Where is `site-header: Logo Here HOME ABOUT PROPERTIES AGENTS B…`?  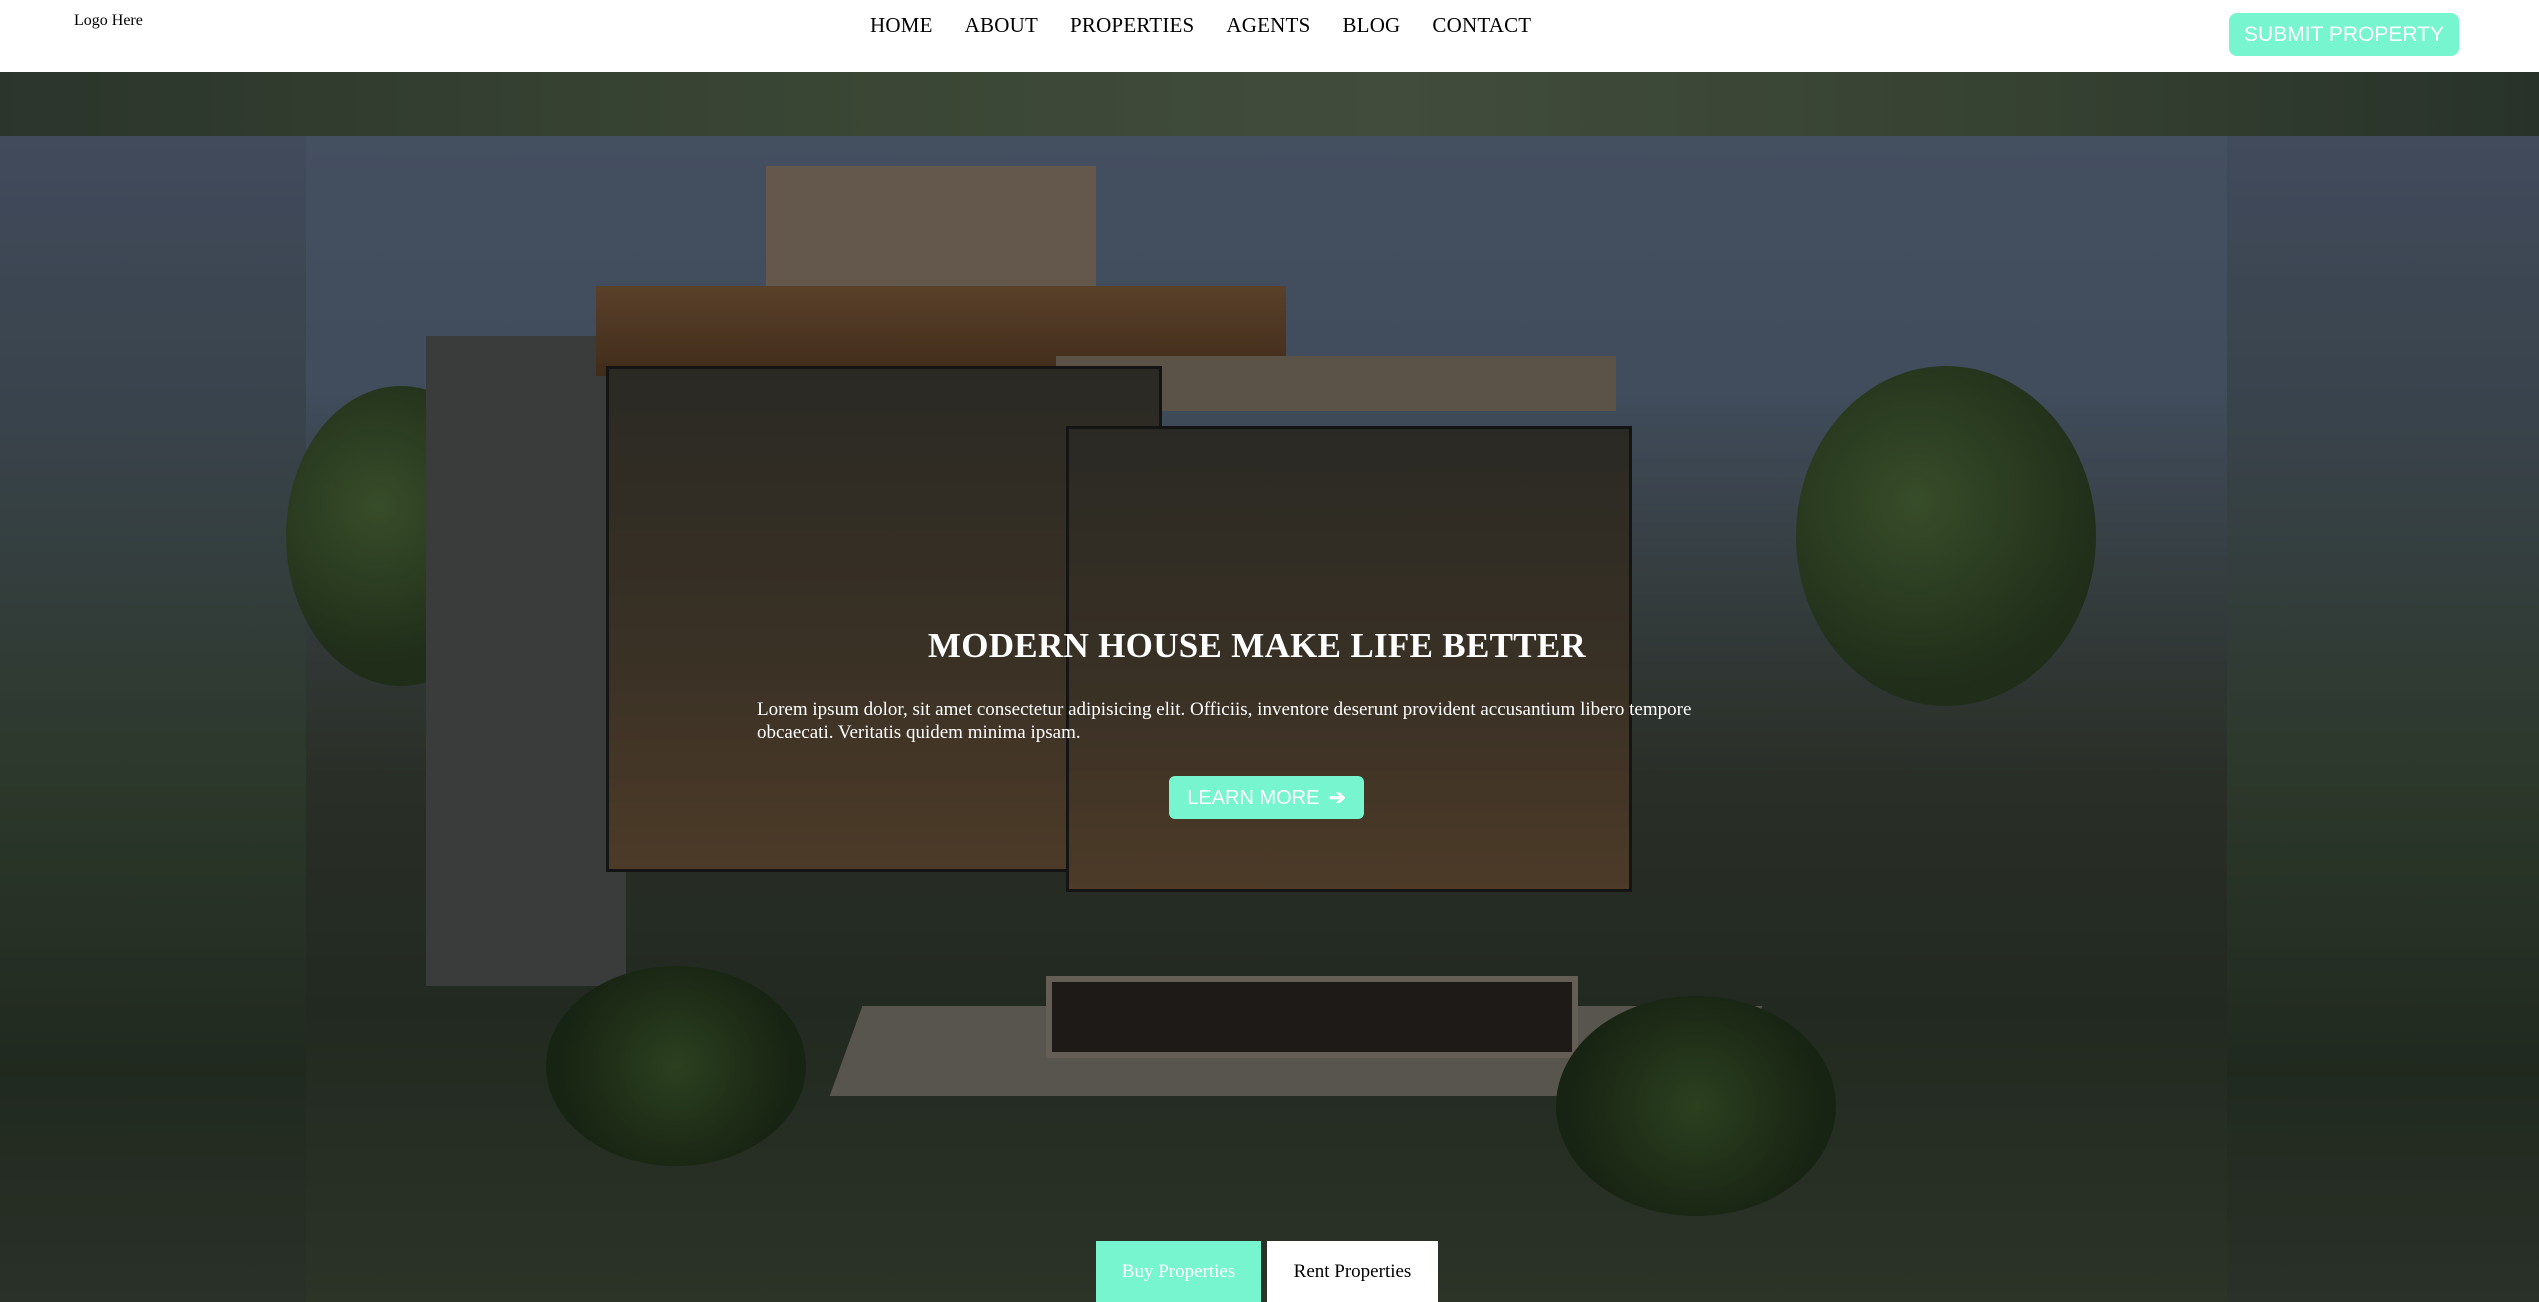
site-header: Logo Here HOME ABOUT PROPERTIES AGENTS B… is located at coordinates (1269, 36).